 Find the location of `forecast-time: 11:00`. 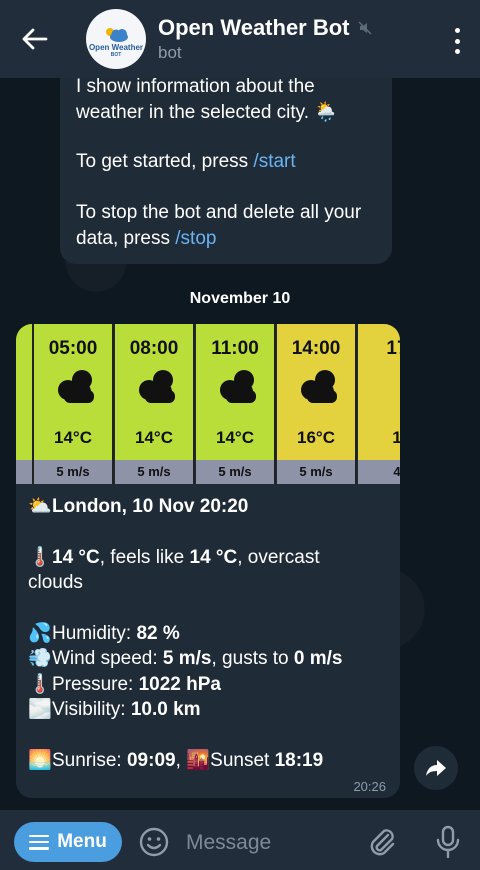

forecast-time: 11:00 is located at coordinates (235, 348).